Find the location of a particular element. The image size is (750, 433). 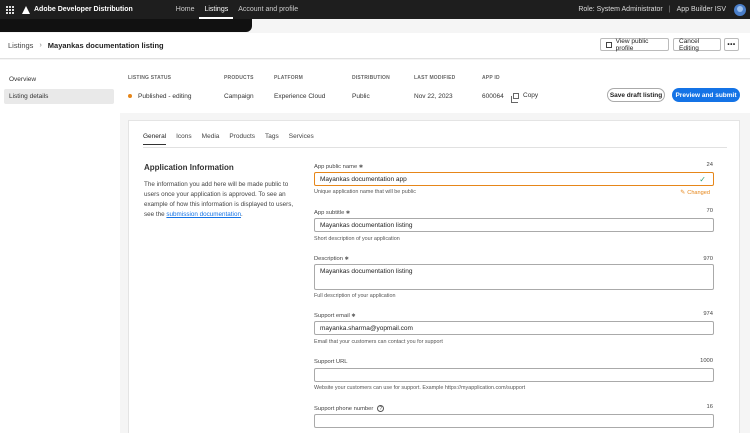

support-phone-label-text: Support phone number is located at coordinates (344, 409).